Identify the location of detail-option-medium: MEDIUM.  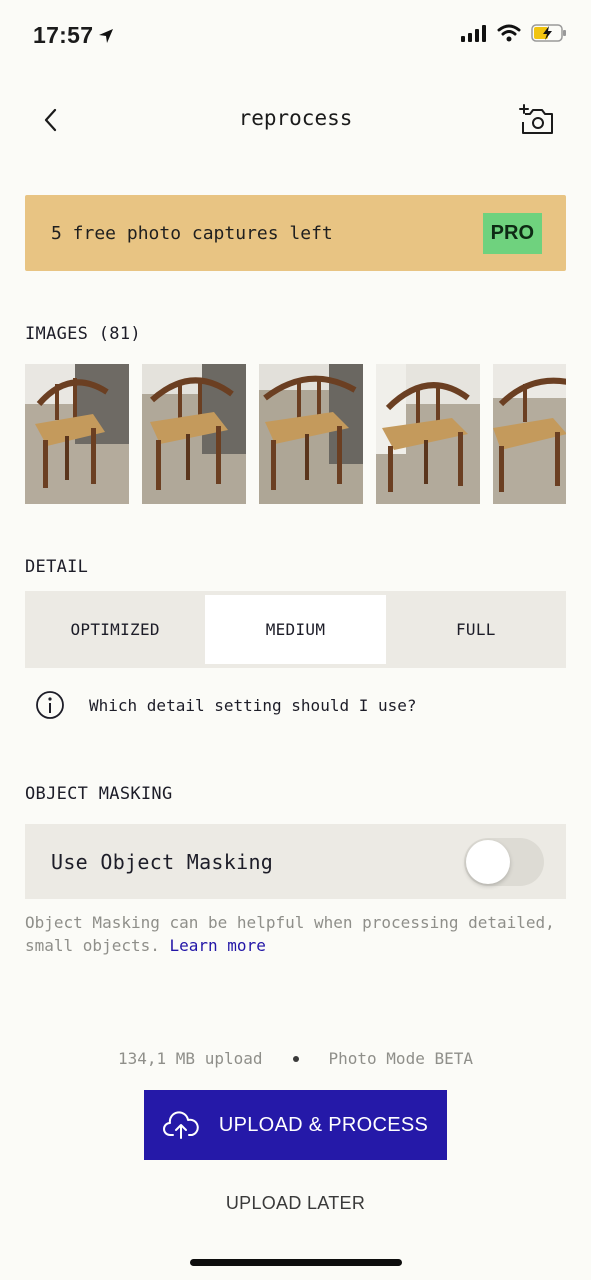
(295, 629).